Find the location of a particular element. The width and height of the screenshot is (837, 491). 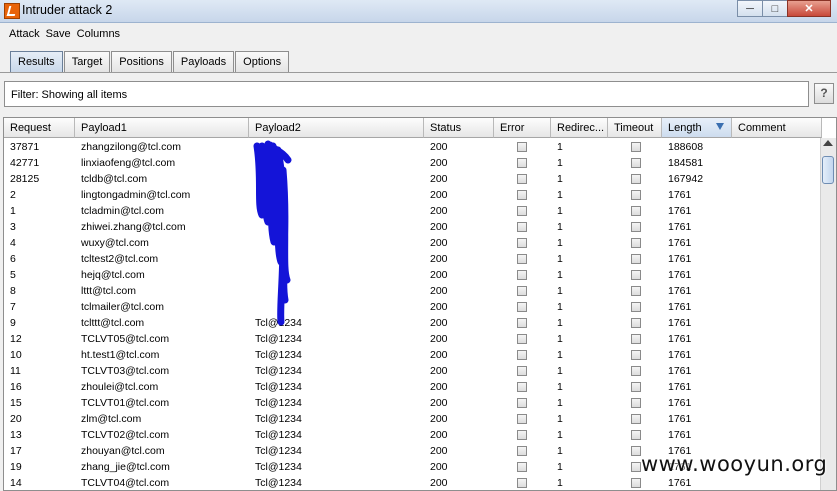

column-header-timeout: Timeout is located at coordinates (635, 128).